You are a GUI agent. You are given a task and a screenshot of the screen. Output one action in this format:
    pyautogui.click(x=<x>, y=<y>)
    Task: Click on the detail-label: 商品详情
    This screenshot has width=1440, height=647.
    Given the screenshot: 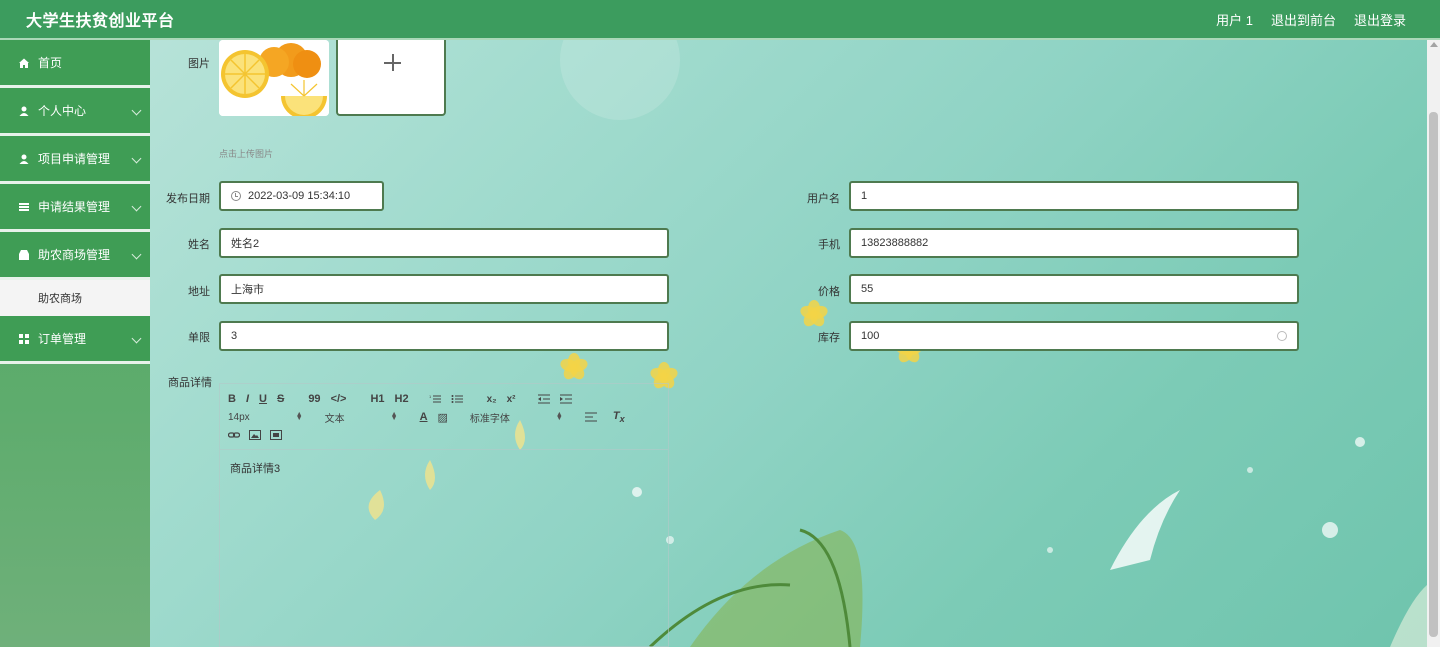 What is the action you would take?
    pyautogui.click(x=190, y=383)
    